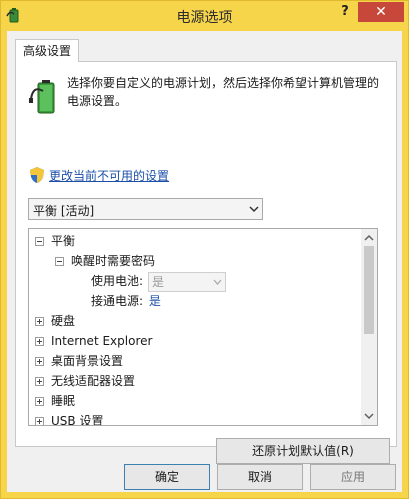 This screenshot has height=499, width=409. I want to click on help-button: ?, so click(345, 12).